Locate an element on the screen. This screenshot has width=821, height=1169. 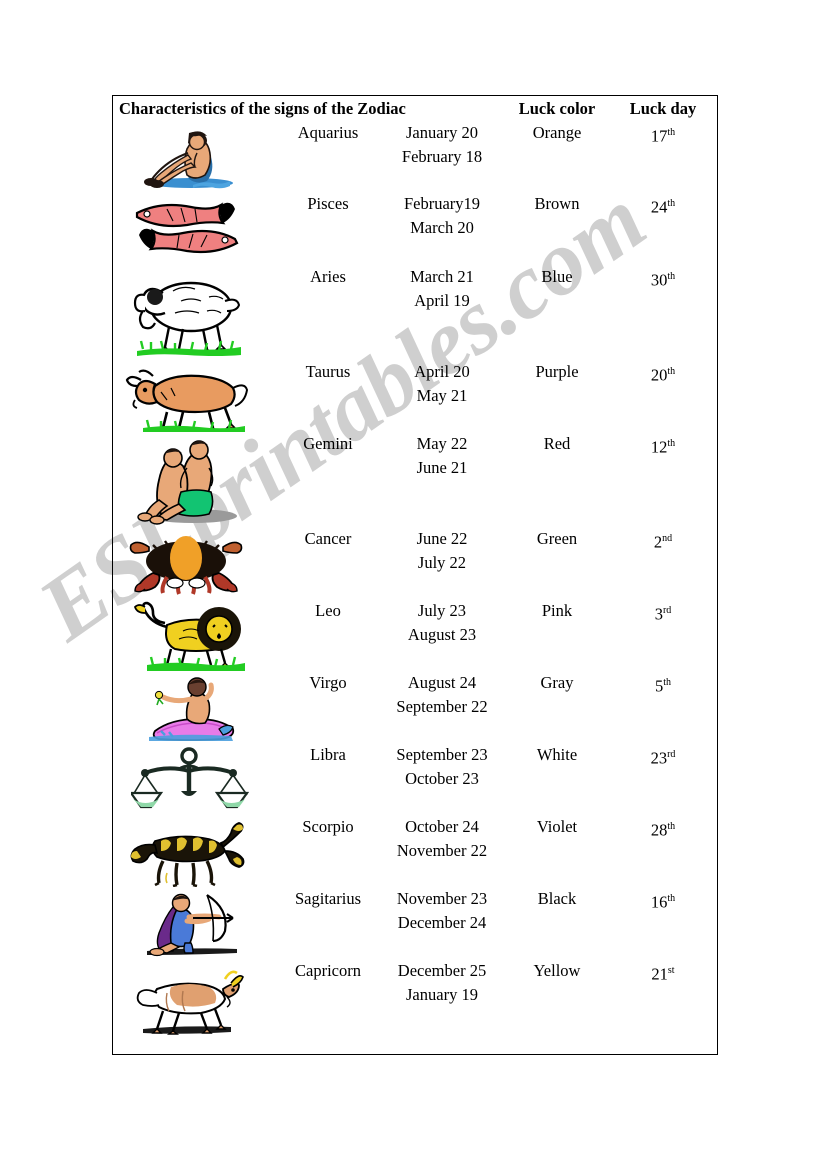
date-range: February19 March 20 is located at coordinates (442, 216).